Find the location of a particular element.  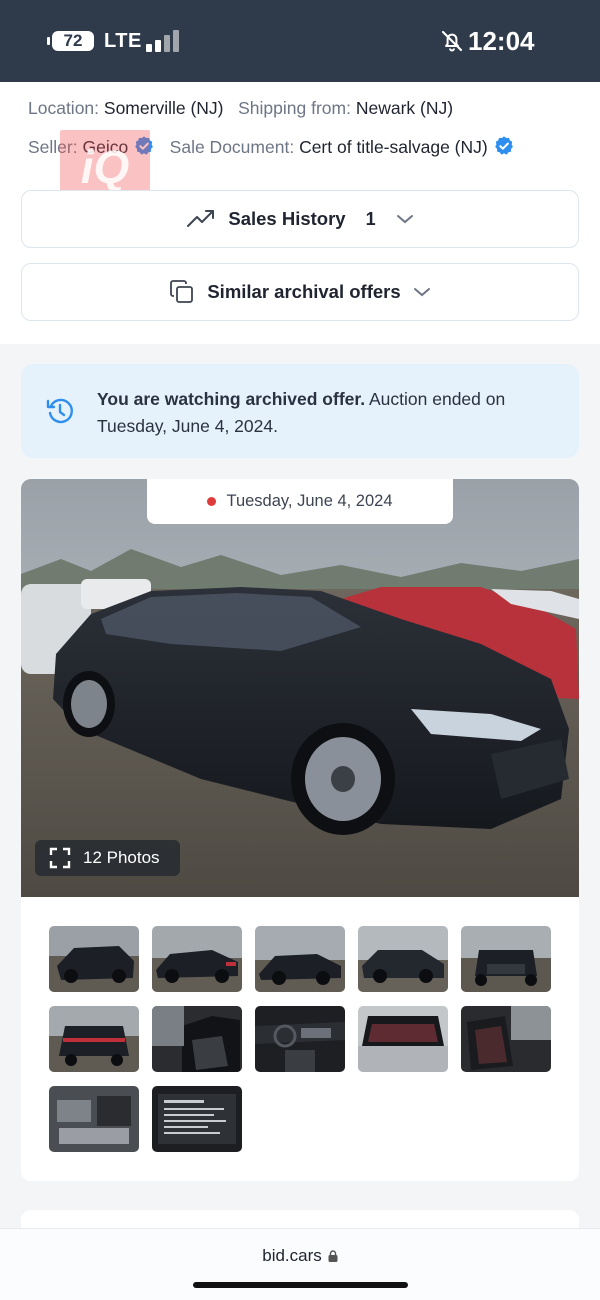

auction-date-pill: Tuesday, June 4, 2024 is located at coordinates (300, 501).